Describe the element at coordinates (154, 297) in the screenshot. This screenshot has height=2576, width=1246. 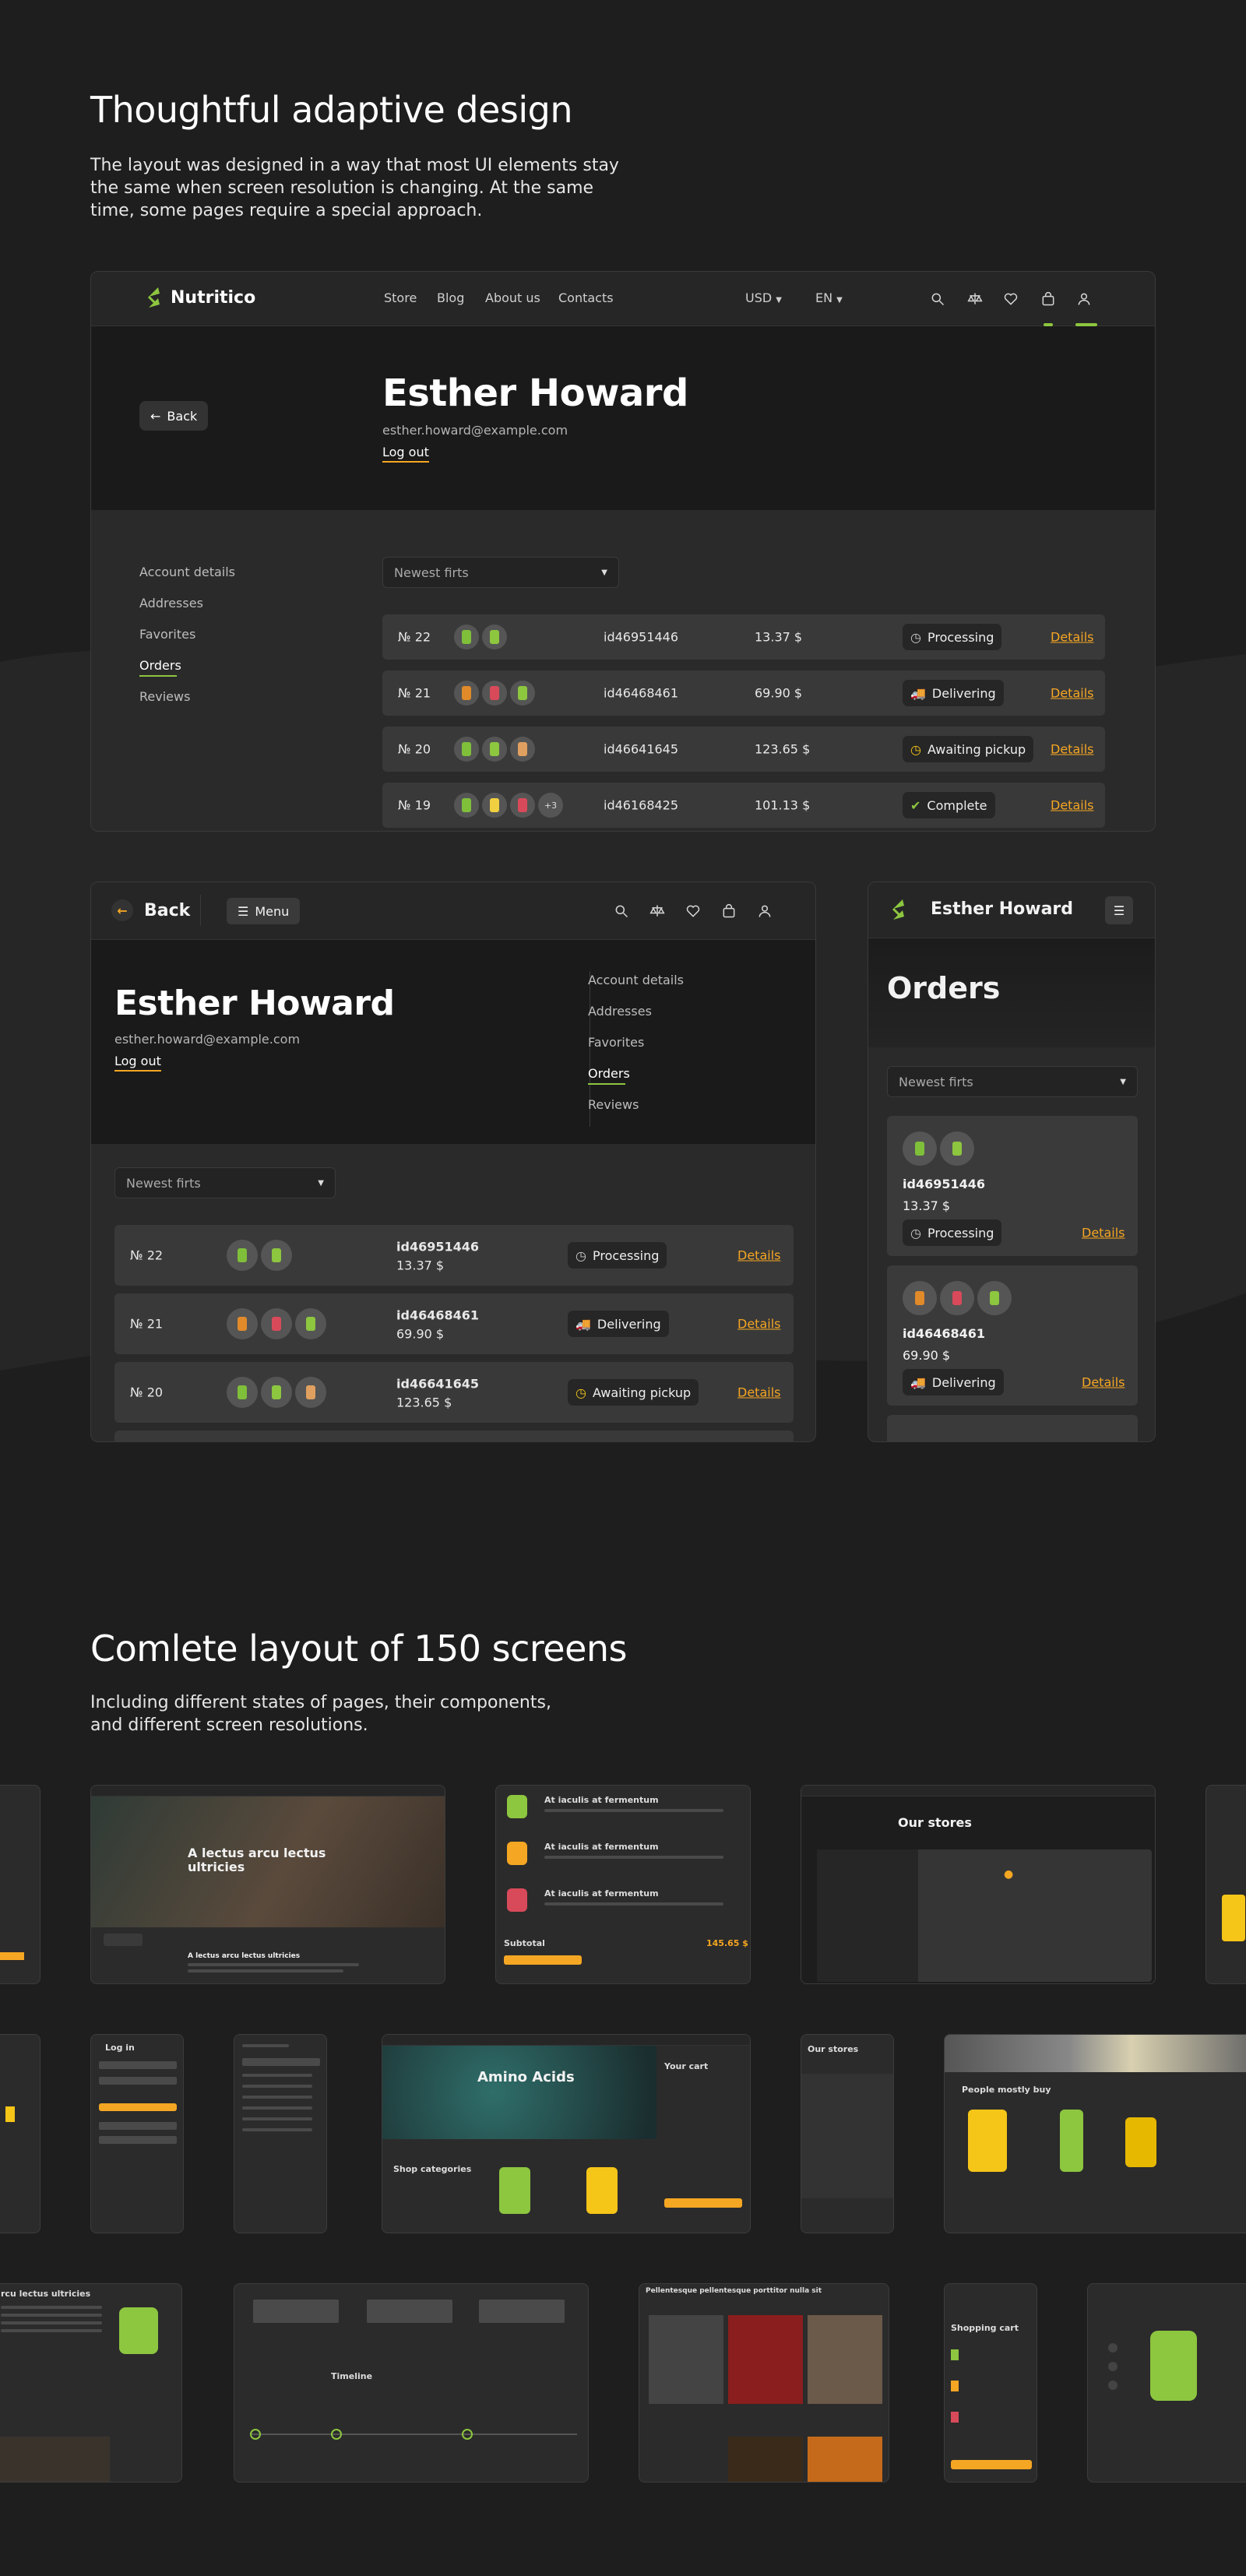
I see `leaf-icon` at that location.